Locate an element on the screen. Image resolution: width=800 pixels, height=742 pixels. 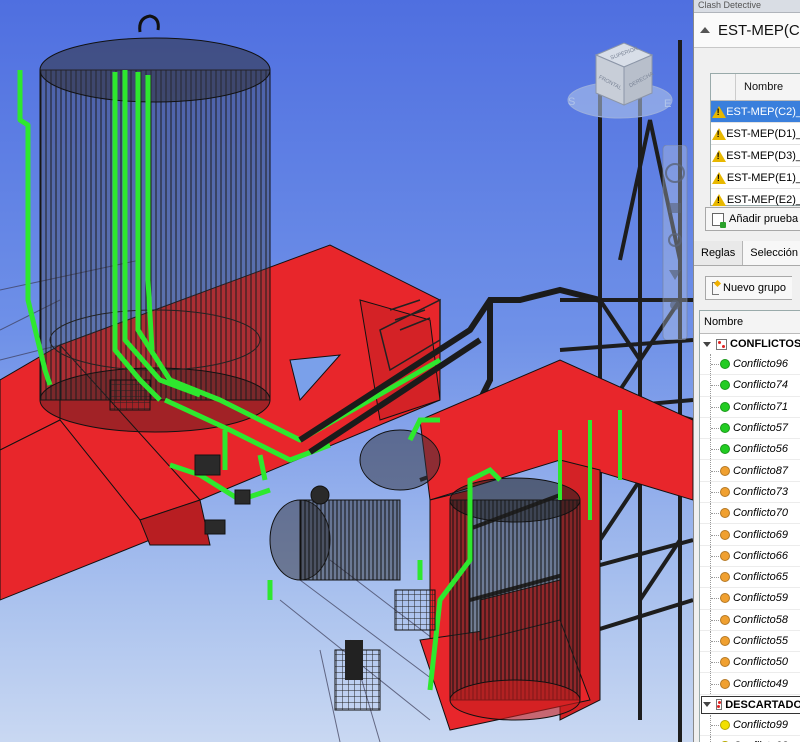
test-row: EST-MEP(D1)_ is located at coordinates (755, 134).